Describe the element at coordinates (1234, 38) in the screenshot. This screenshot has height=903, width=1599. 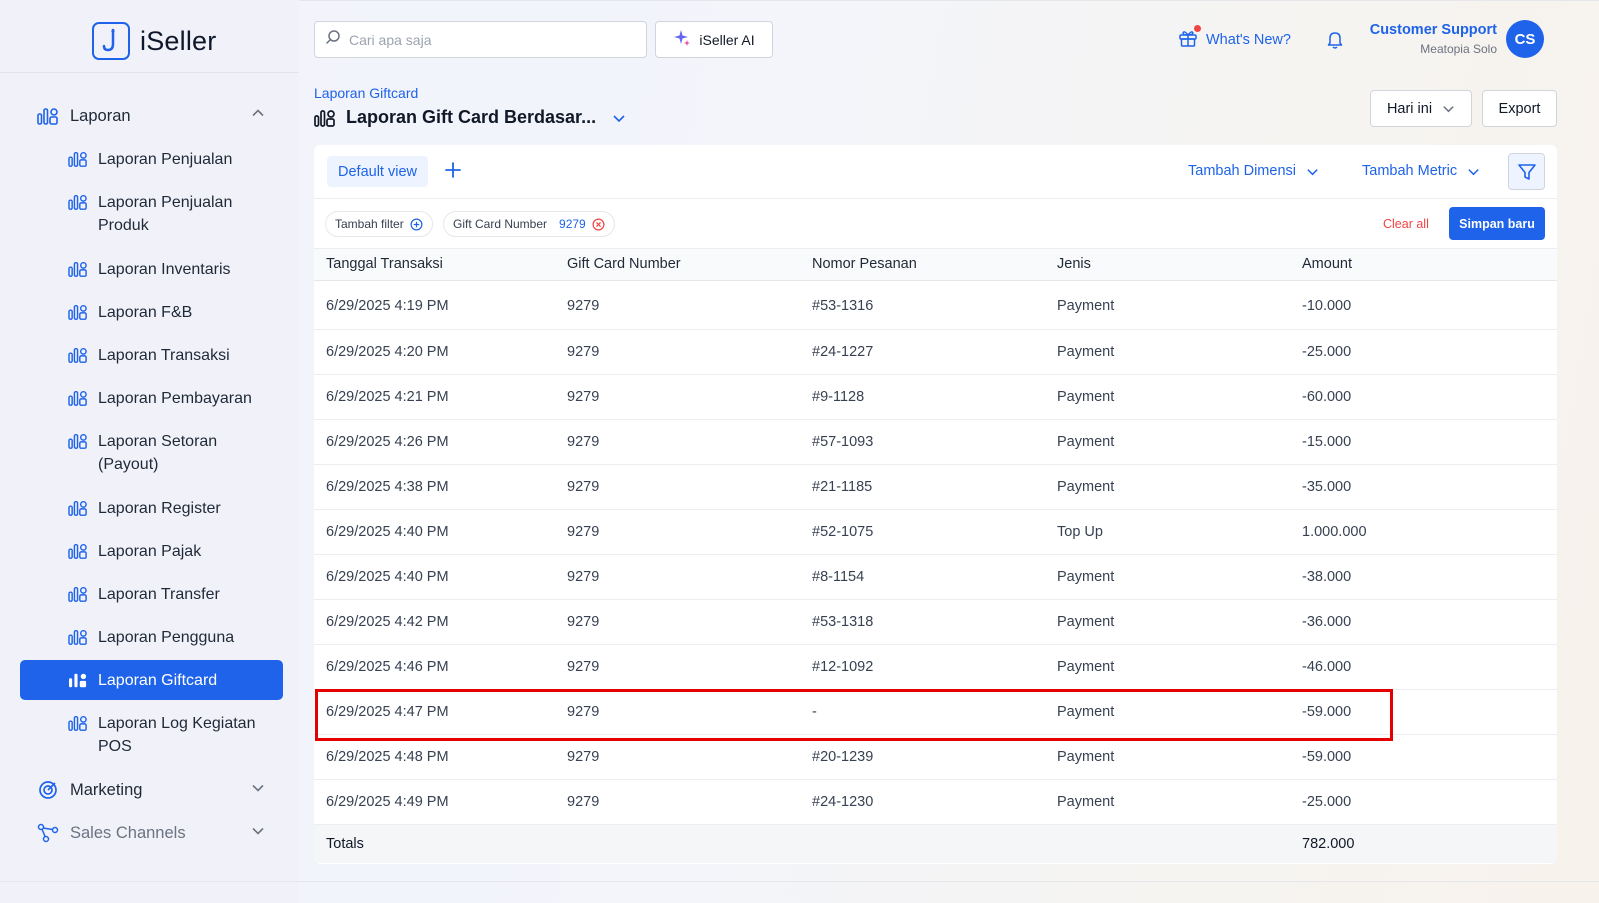
I see `whats-new-link: What's New?` at that location.